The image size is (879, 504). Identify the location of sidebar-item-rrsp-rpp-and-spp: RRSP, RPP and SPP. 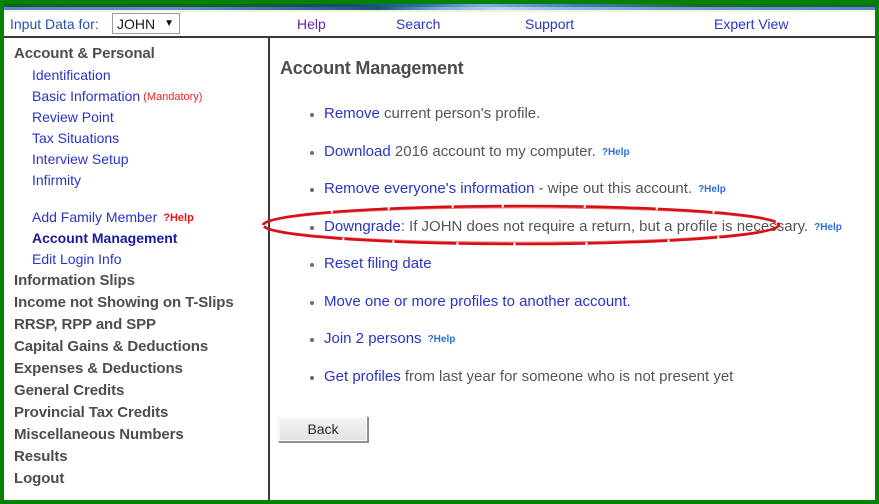
(136, 324).